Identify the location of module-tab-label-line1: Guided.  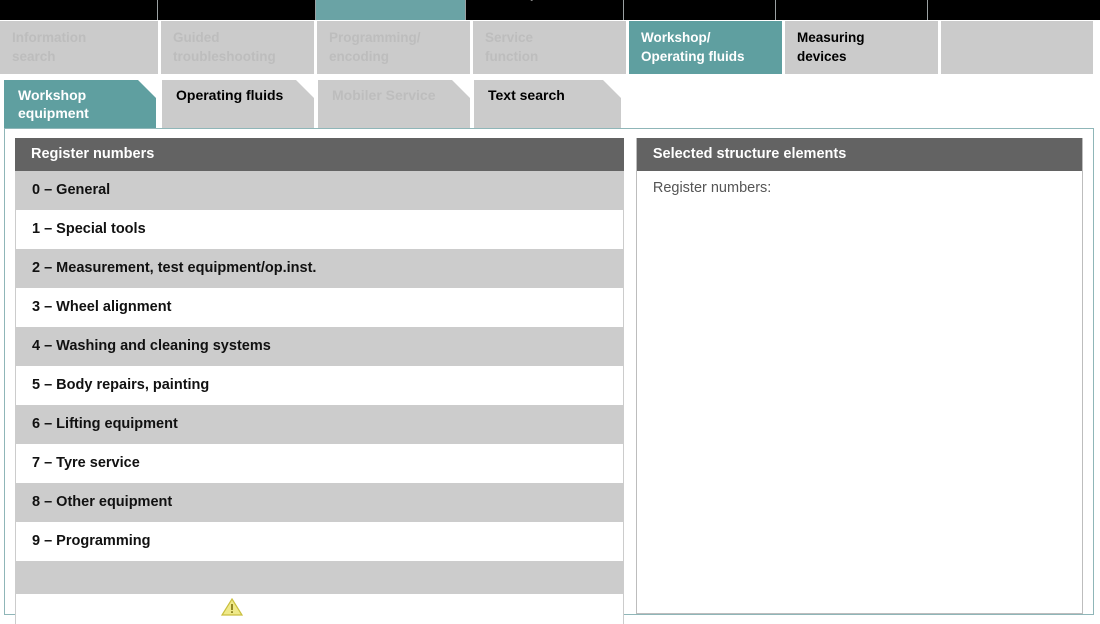
(196, 37).